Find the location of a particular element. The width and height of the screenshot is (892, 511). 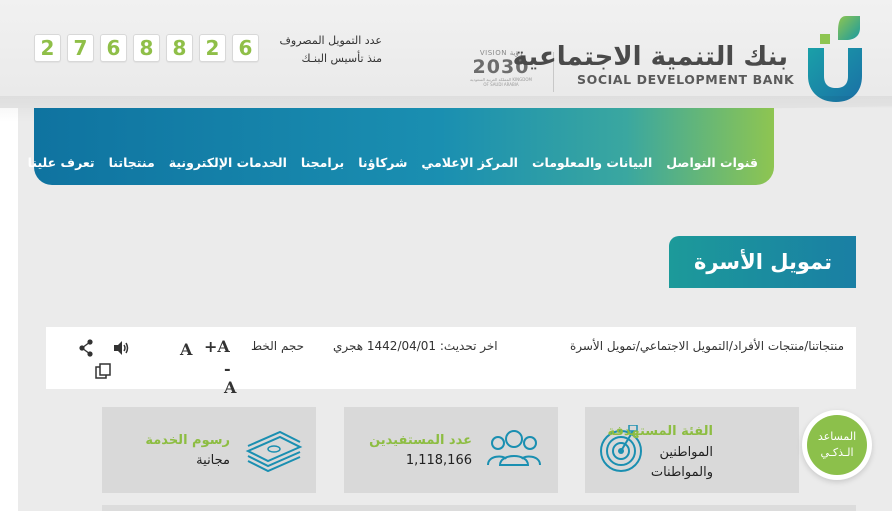

card-value: مجانية is located at coordinates (213, 460).